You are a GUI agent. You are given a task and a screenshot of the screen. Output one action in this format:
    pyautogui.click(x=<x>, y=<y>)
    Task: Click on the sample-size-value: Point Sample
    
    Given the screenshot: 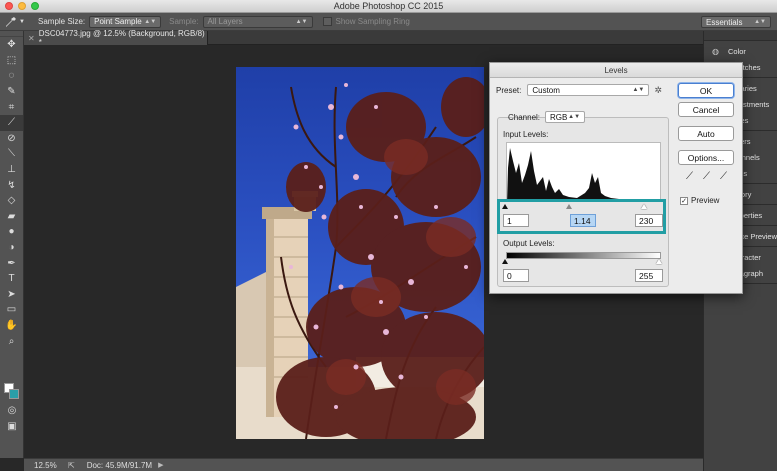 What is the action you would take?
    pyautogui.click(x=118, y=21)
    